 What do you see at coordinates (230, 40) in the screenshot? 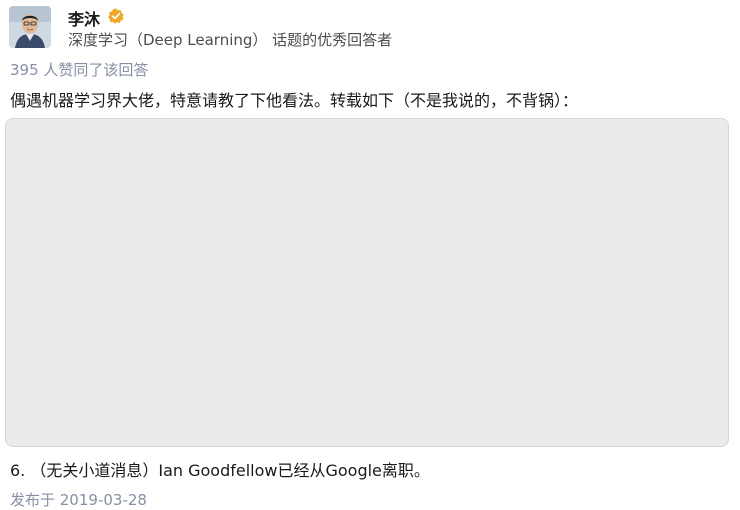
I see `author-description: 深度学习（Deep Learning） 话题的优秀回答者` at bounding box center [230, 40].